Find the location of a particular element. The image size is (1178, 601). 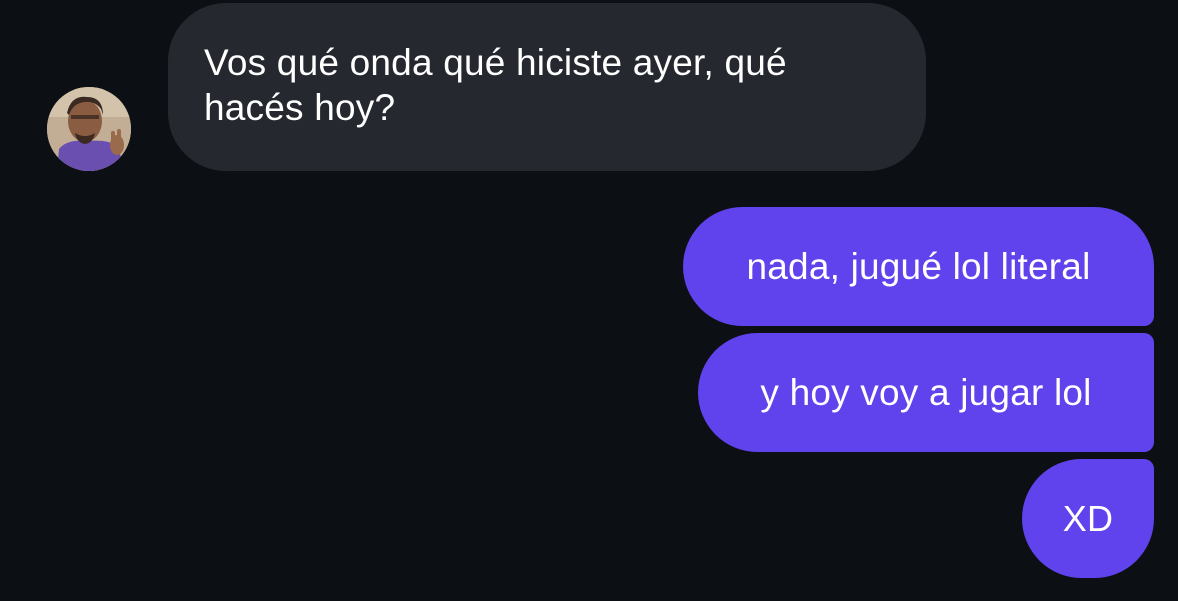

incoming-message-line-1: Vos qué onda qué hiciste ayer, qué is located at coordinates (495, 62).